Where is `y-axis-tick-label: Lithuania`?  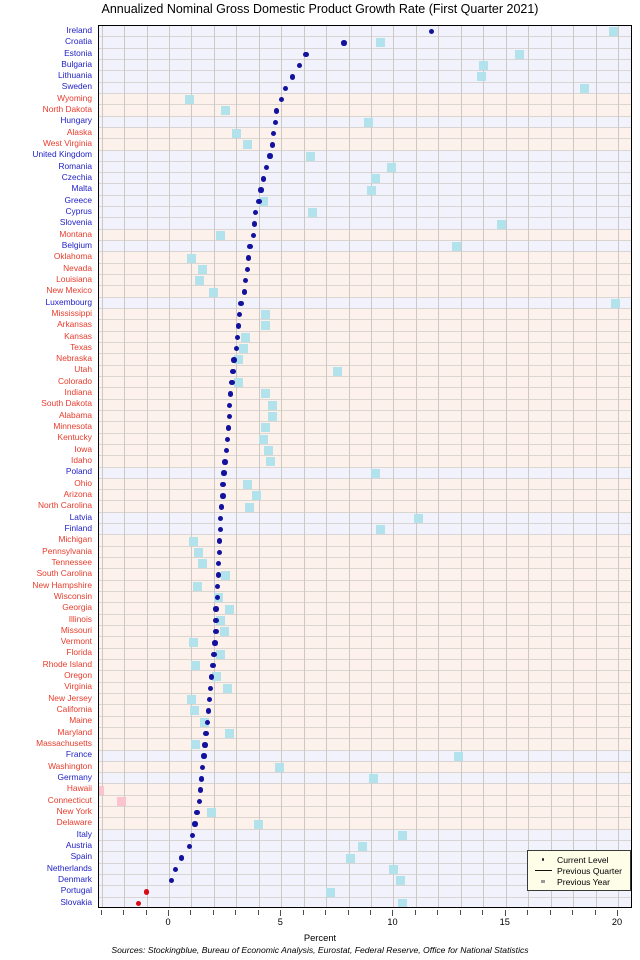
y-axis-tick-label: Lithuania is located at coordinates (75, 75).